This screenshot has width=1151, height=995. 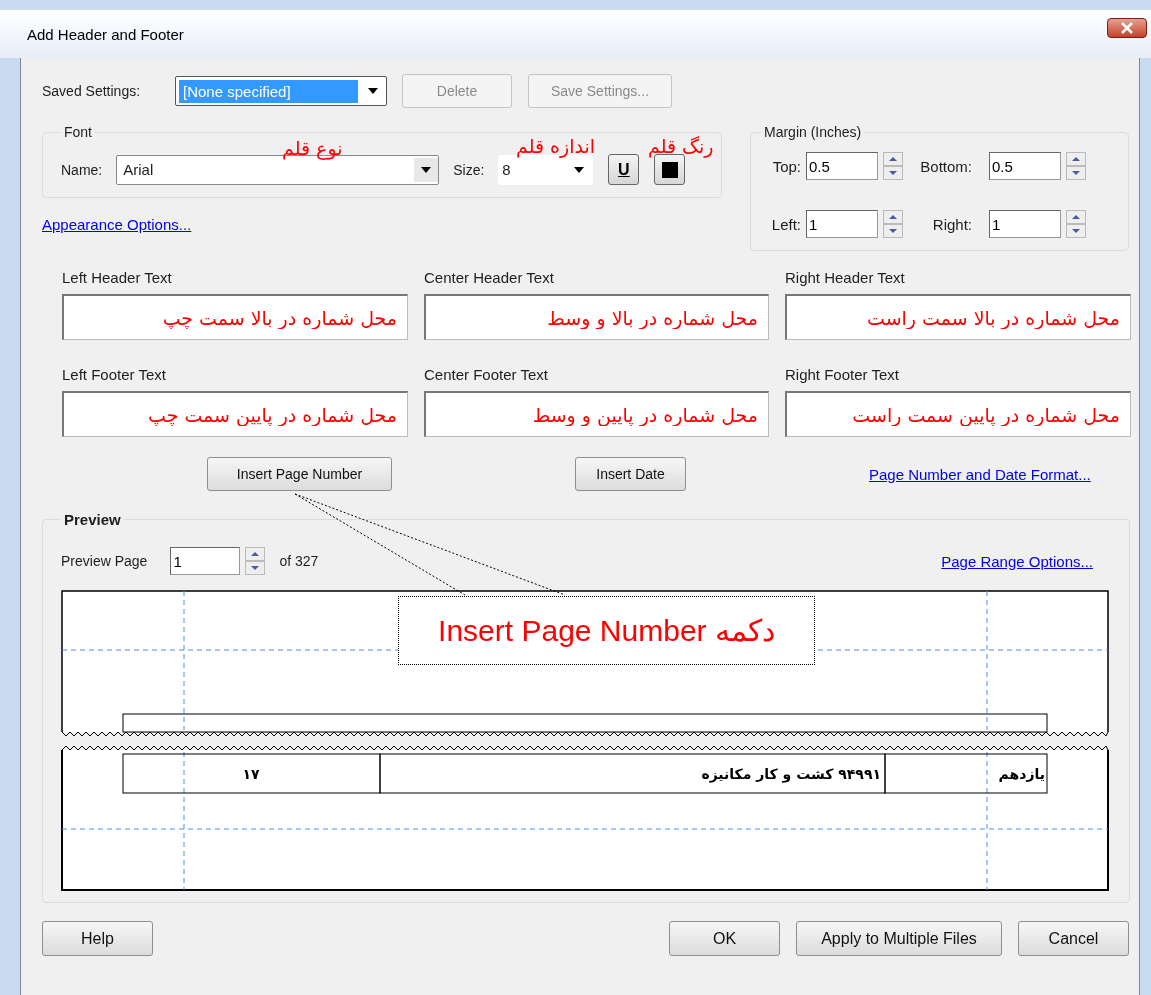 I want to click on underline-button: U, so click(x=624, y=169).